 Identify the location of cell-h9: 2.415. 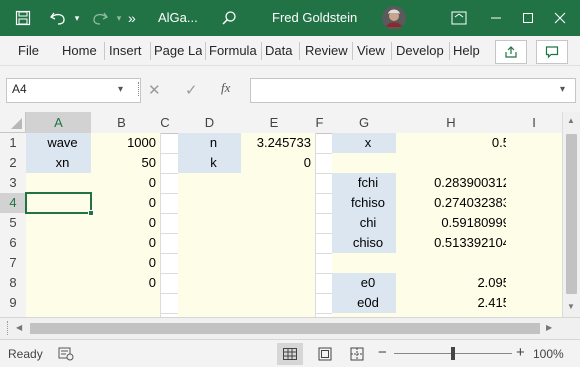
(455, 303).